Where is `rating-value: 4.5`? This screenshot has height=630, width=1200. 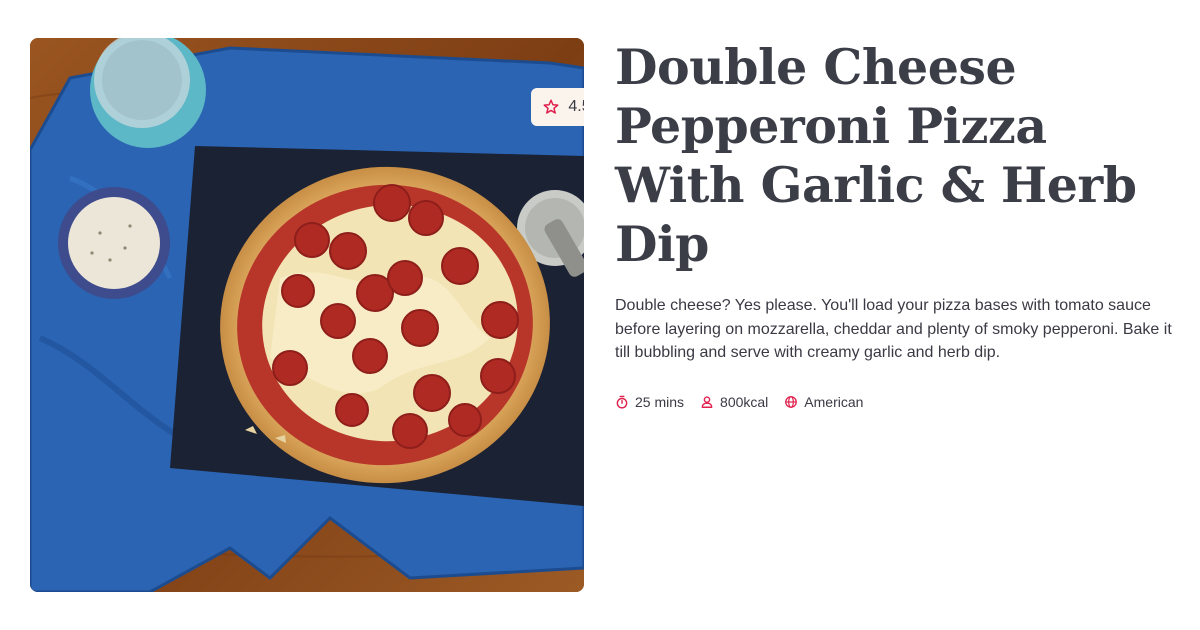
rating-value: 4.5 is located at coordinates (576, 106).